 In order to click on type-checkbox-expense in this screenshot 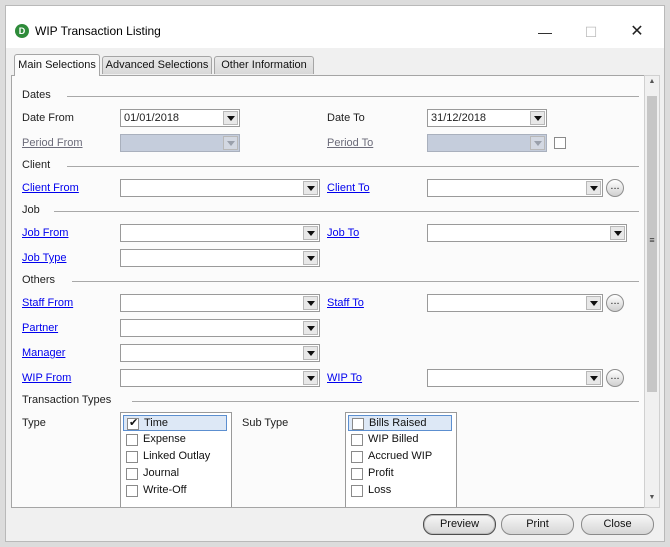, I will do `click(132, 440)`.